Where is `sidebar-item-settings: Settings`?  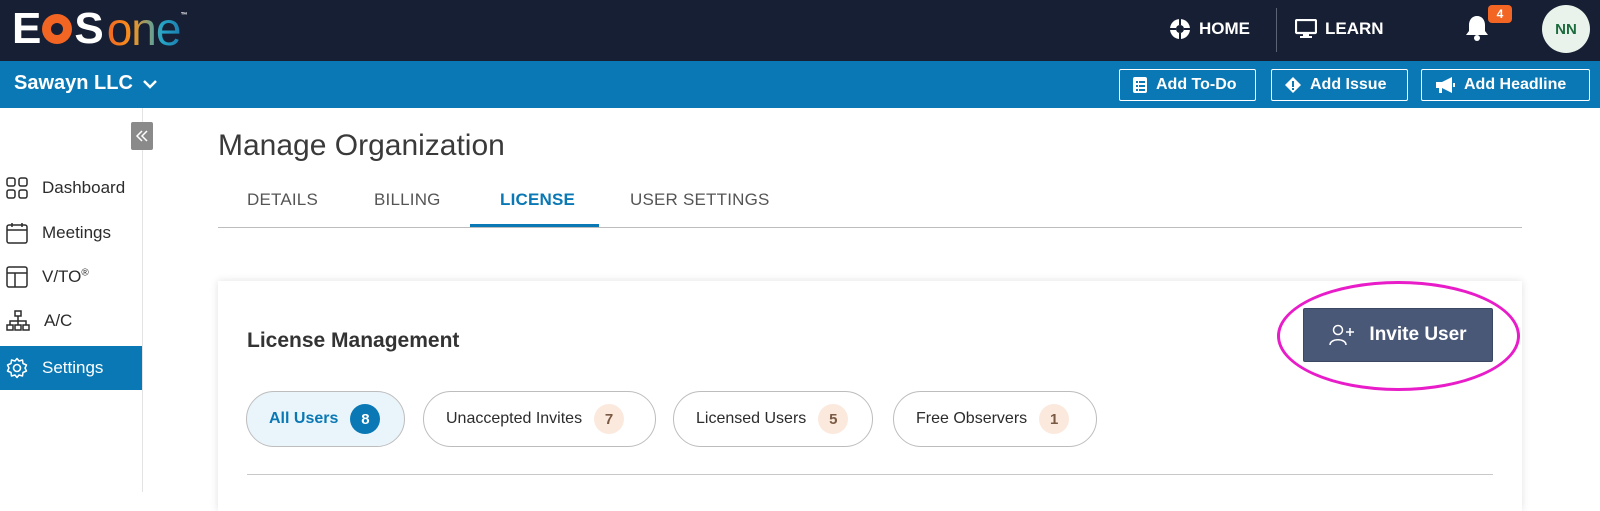
sidebar-item-settings: Settings is located at coordinates (71, 368).